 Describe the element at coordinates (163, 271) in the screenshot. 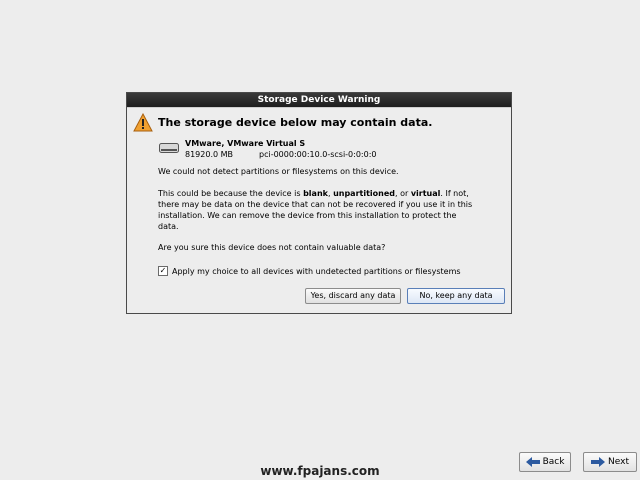

I see `apply-all-checkbox: ✓` at that location.